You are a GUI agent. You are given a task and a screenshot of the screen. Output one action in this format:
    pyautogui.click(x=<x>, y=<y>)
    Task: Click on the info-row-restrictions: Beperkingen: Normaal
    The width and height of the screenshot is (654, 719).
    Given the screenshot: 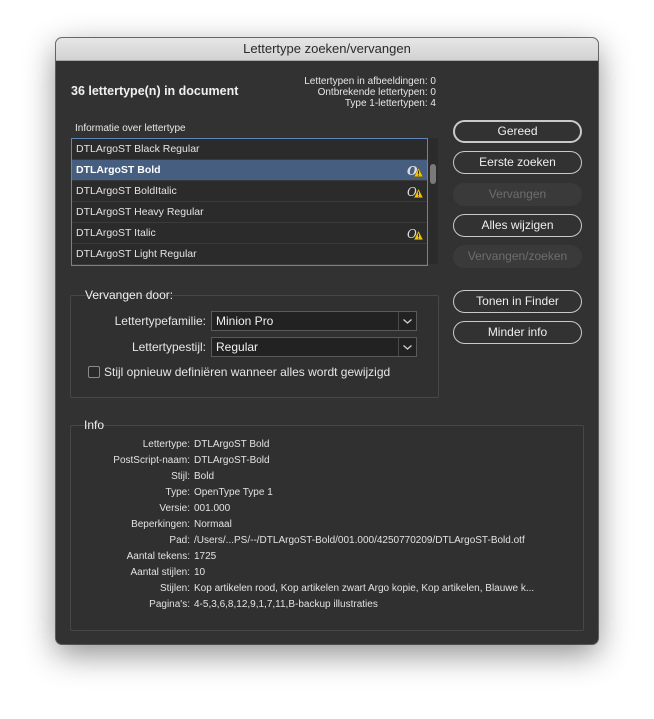 What is the action you would take?
    pyautogui.click(x=326, y=525)
    